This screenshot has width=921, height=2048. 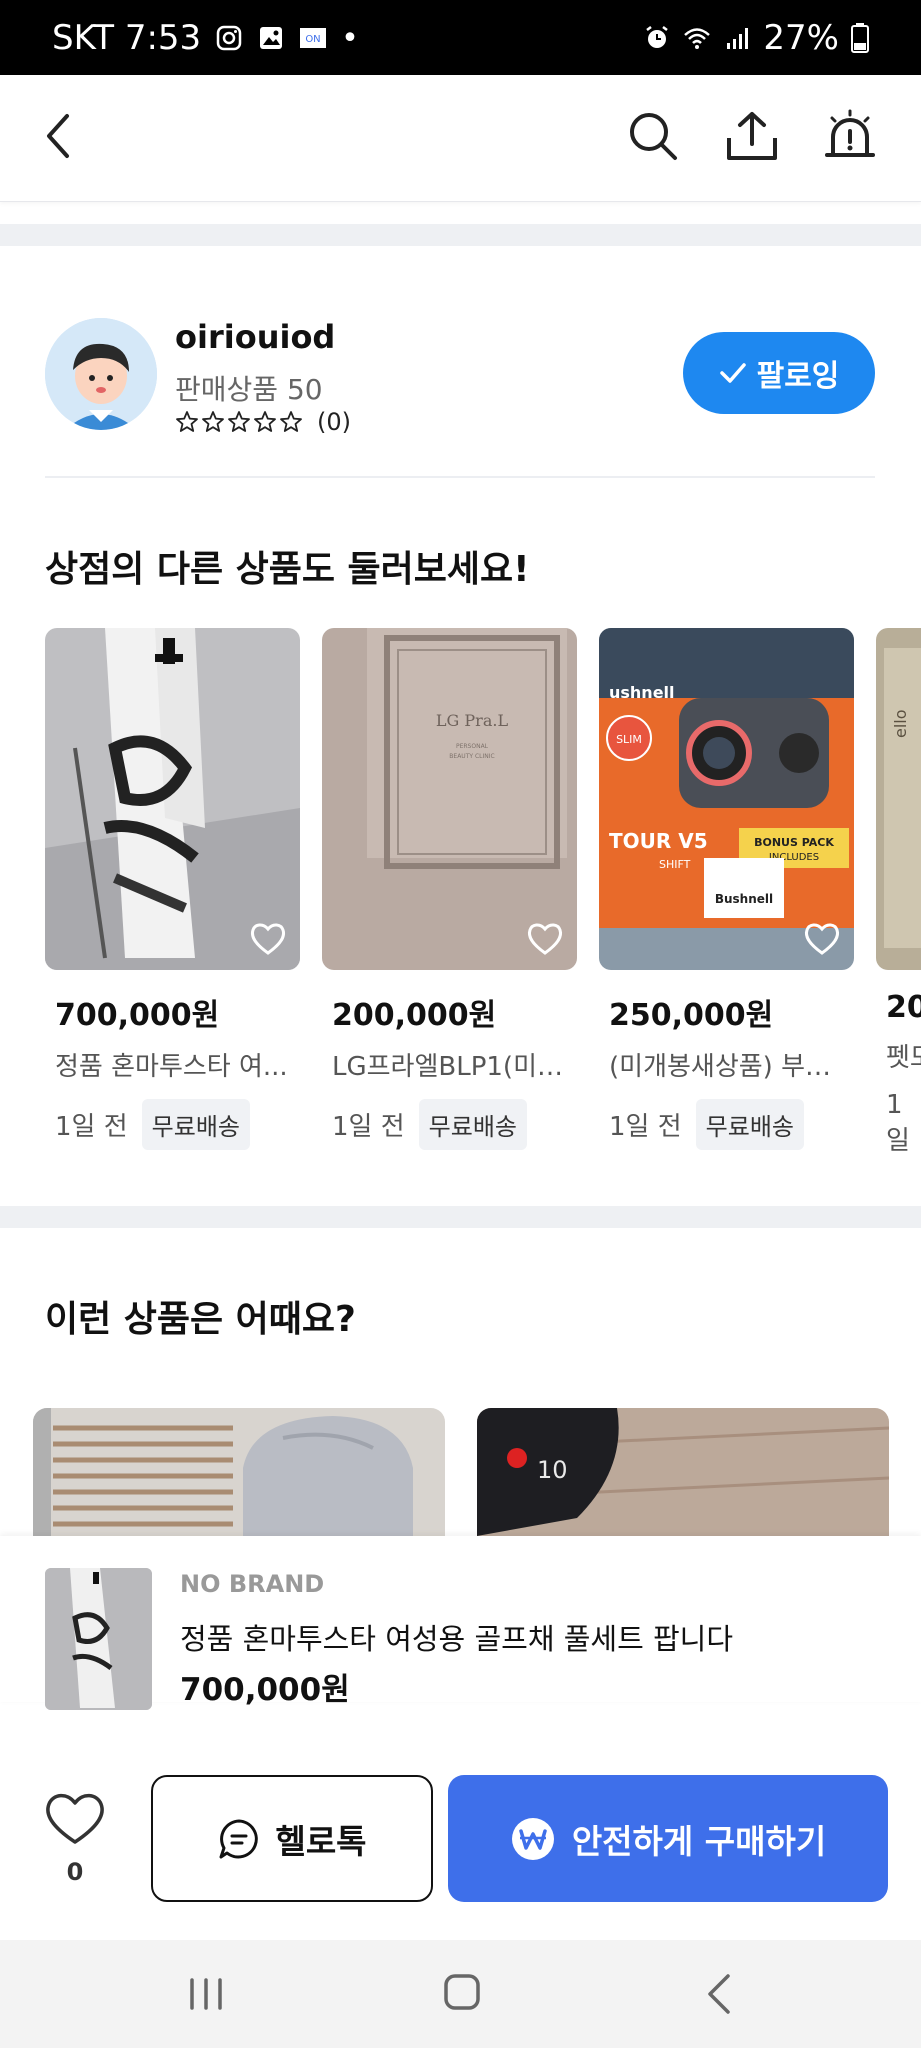 I want to click on svg-text: ushnell, so click(x=642, y=692).